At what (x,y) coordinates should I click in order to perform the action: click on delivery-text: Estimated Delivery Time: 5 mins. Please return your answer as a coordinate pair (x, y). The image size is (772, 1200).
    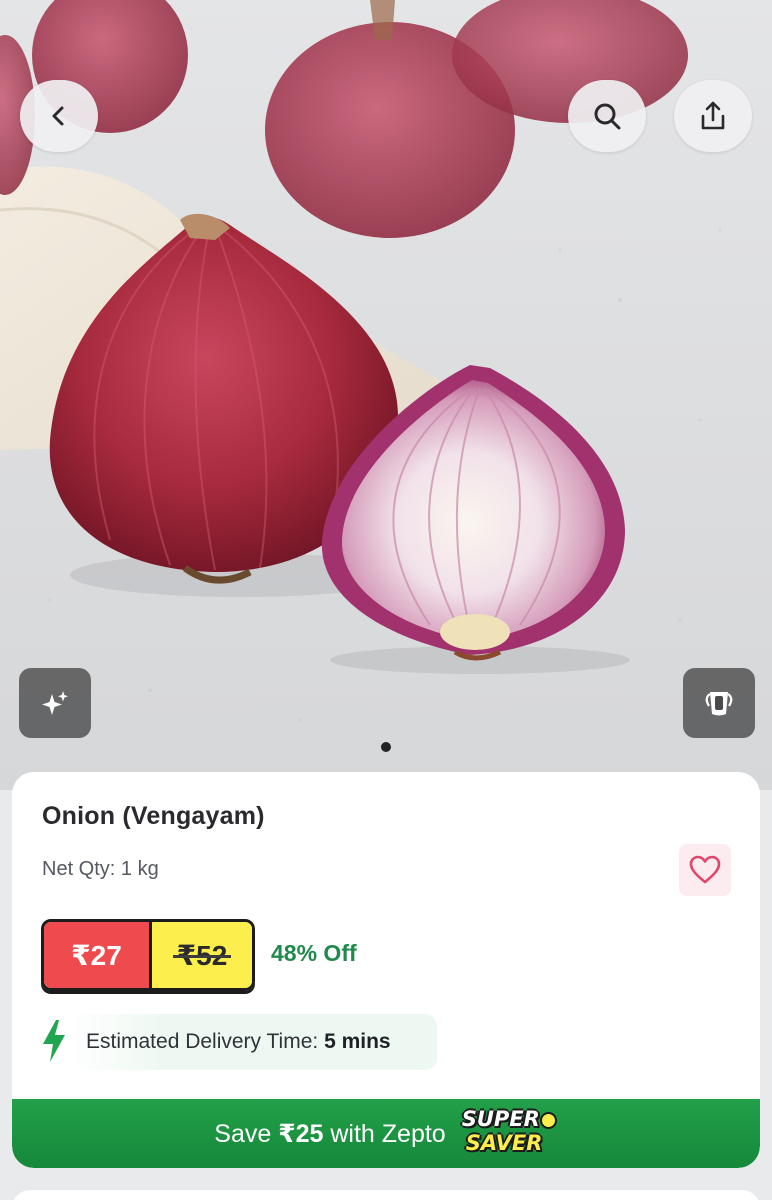
    Looking at the image, I should click on (238, 1042).